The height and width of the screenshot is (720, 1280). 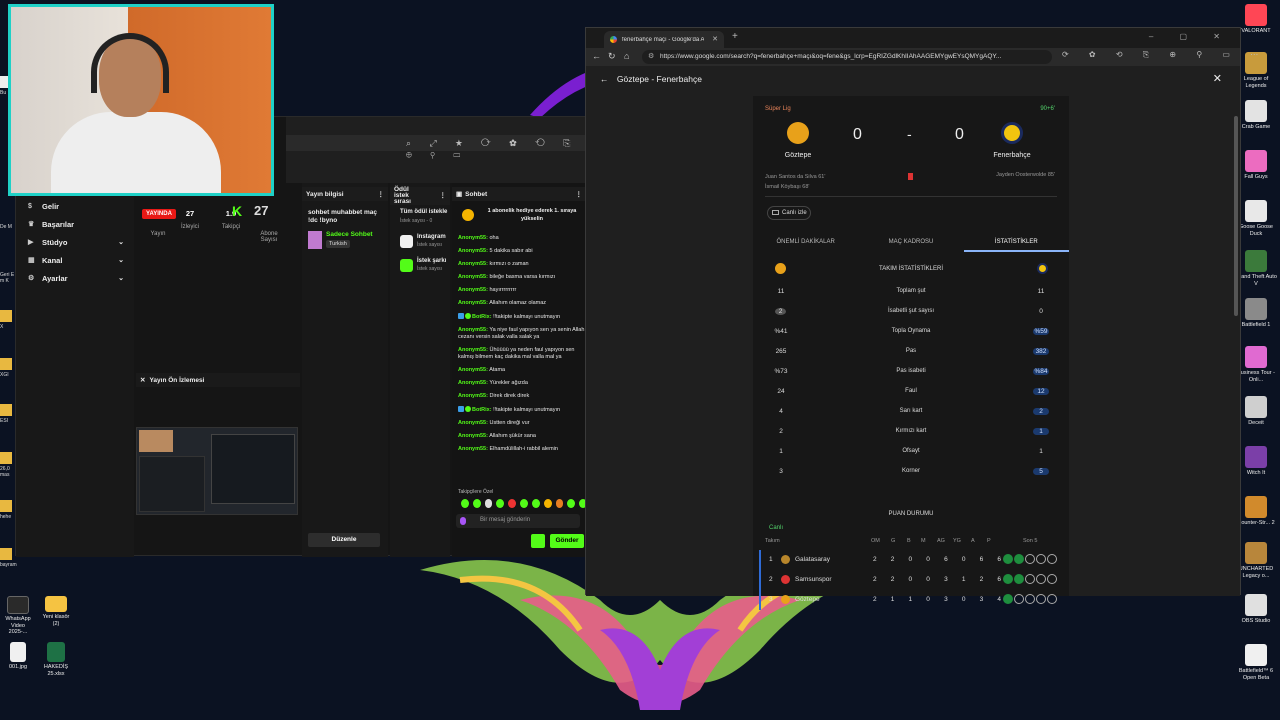 I want to click on desktop-icon: De M, so click(x=8, y=227).